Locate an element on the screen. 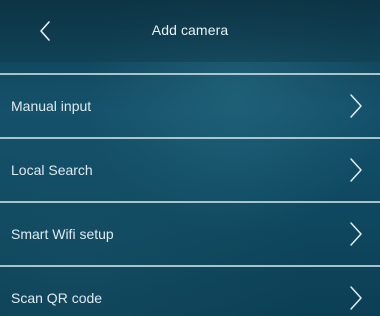  page-title: Add camera is located at coordinates (190, 30).